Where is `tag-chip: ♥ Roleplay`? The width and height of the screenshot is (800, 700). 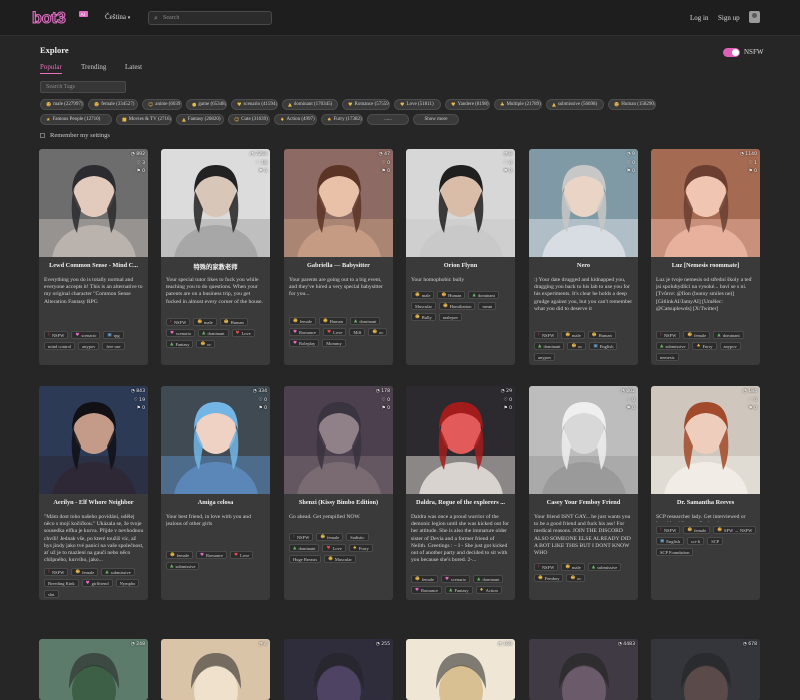 tag-chip: ♥ Roleplay is located at coordinates (304, 343).